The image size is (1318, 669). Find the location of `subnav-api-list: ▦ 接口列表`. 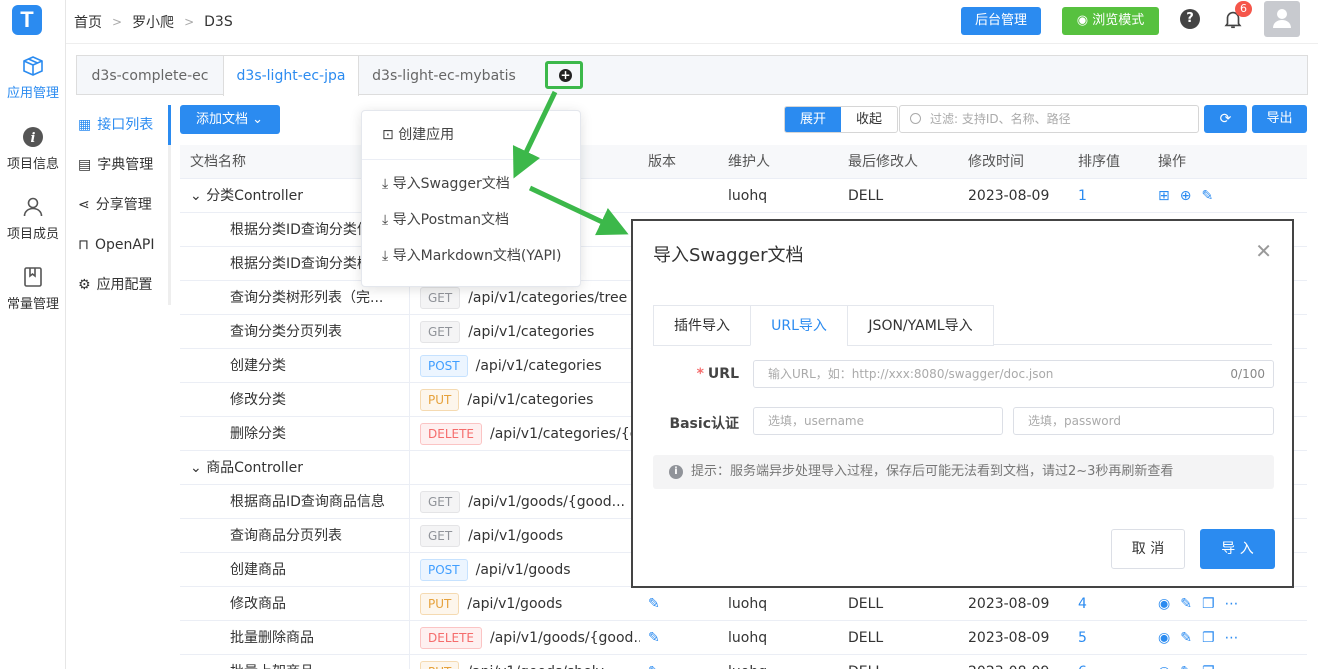

subnav-api-list: ▦ 接口列表 is located at coordinates (124, 125).